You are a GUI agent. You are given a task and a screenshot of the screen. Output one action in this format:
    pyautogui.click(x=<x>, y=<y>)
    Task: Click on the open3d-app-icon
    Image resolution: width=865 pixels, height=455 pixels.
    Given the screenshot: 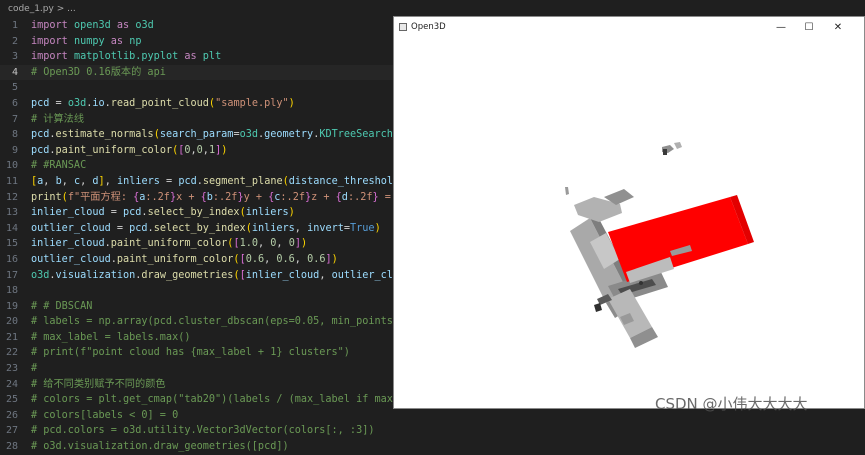 What is the action you would take?
    pyautogui.click(x=403, y=27)
    